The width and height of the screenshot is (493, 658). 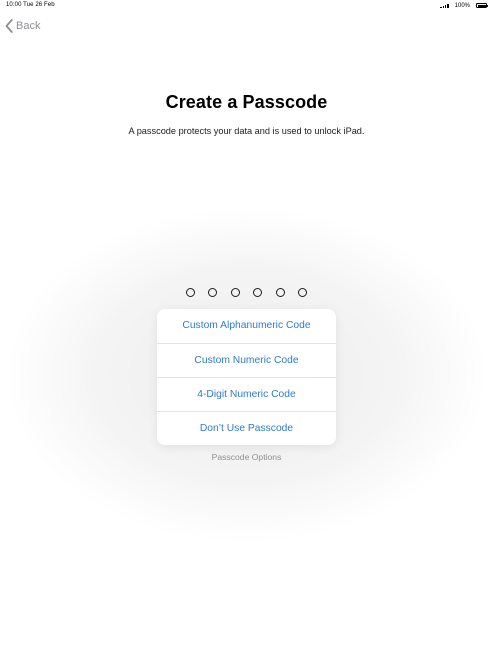 What do you see at coordinates (246, 457) in the screenshot?
I see `passcode-options-button: Passcode Options` at bounding box center [246, 457].